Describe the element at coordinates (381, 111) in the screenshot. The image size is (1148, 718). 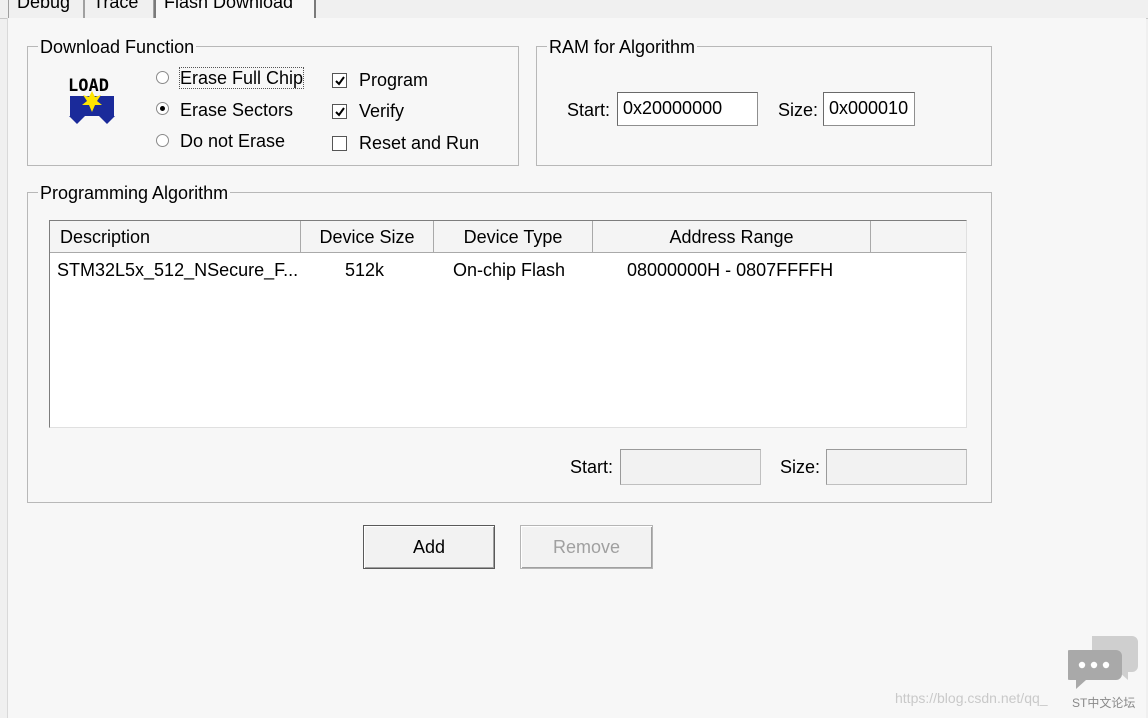
I see `verify-label: Verify` at that location.